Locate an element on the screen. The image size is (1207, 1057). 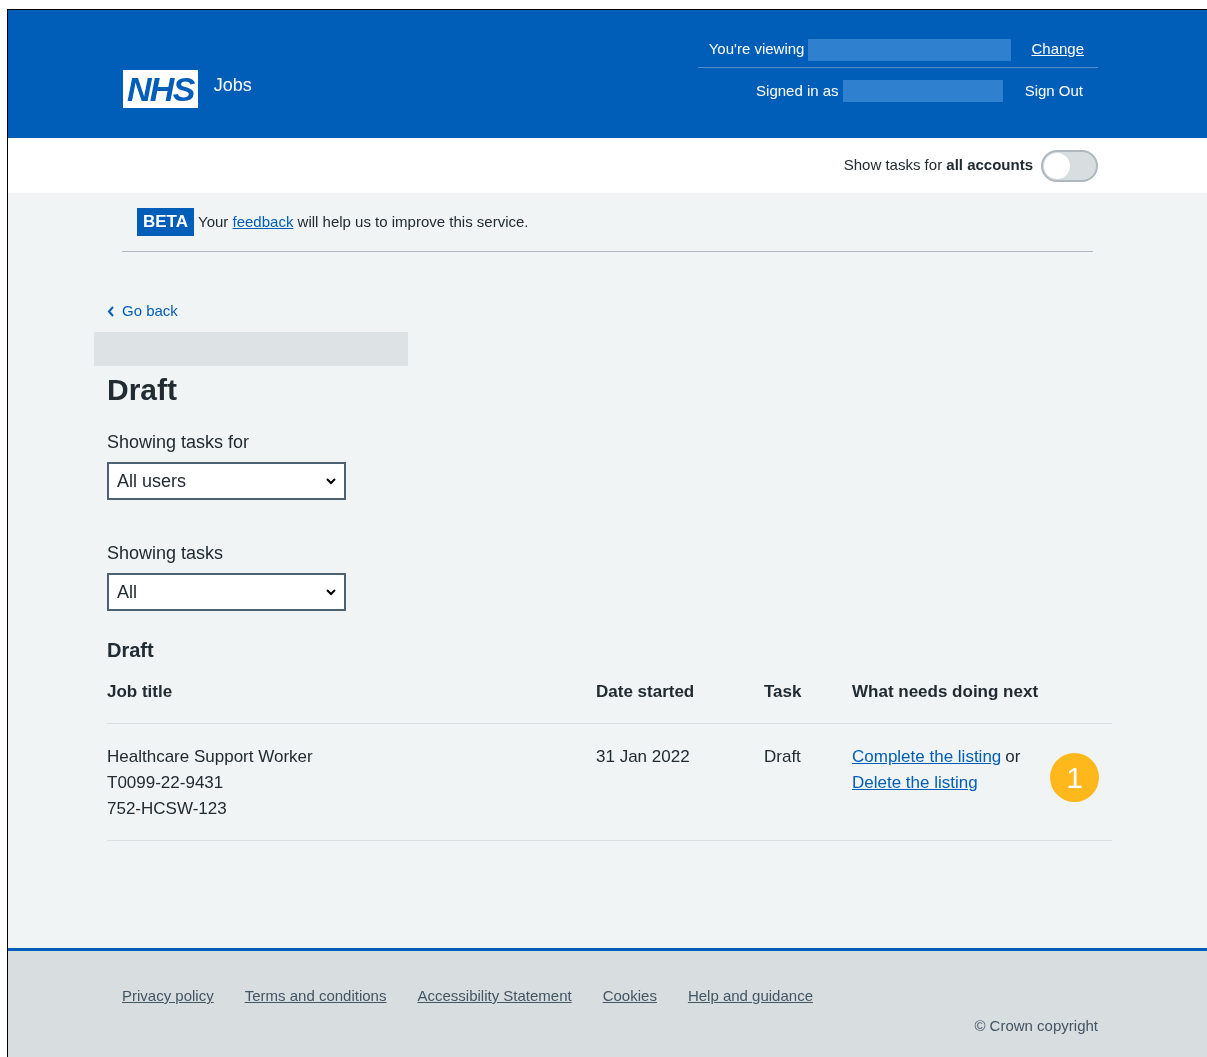
joiner-text: or is located at coordinates (1013, 756).